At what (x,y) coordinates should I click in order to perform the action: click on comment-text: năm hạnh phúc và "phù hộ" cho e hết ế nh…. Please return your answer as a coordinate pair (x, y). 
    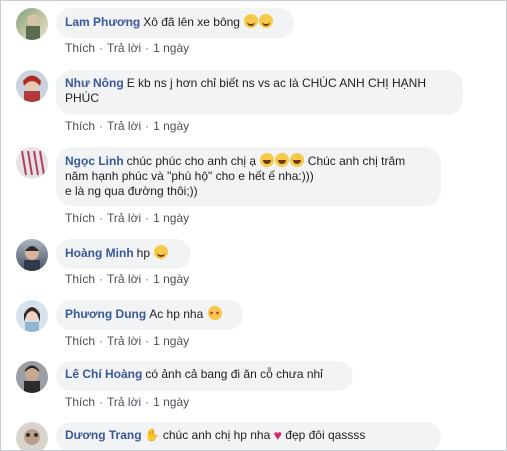
    Looking at the image, I should click on (189, 176).